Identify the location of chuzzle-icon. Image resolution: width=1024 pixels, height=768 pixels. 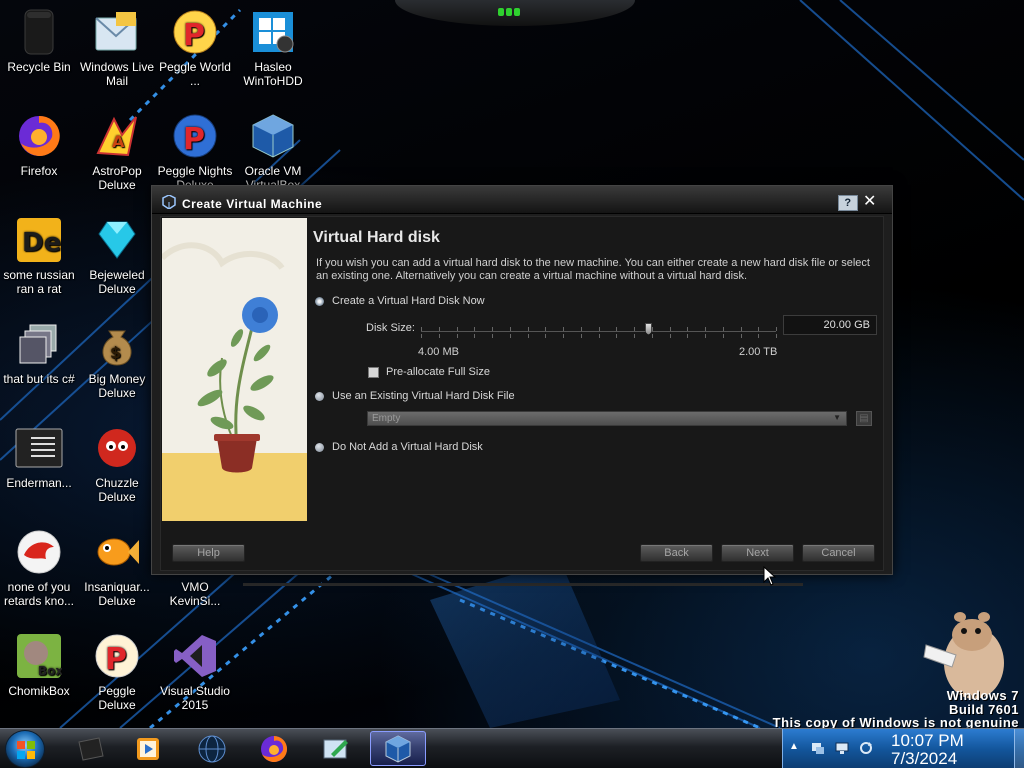
(117, 448).